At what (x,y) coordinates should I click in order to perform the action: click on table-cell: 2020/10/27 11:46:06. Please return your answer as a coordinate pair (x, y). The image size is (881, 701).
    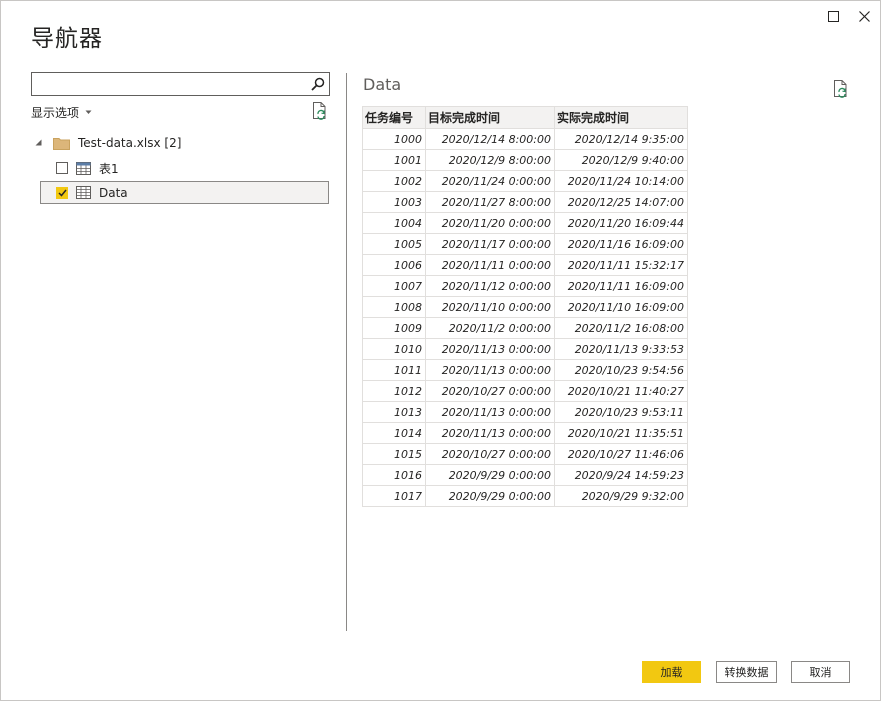
    Looking at the image, I should click on (621, 454).